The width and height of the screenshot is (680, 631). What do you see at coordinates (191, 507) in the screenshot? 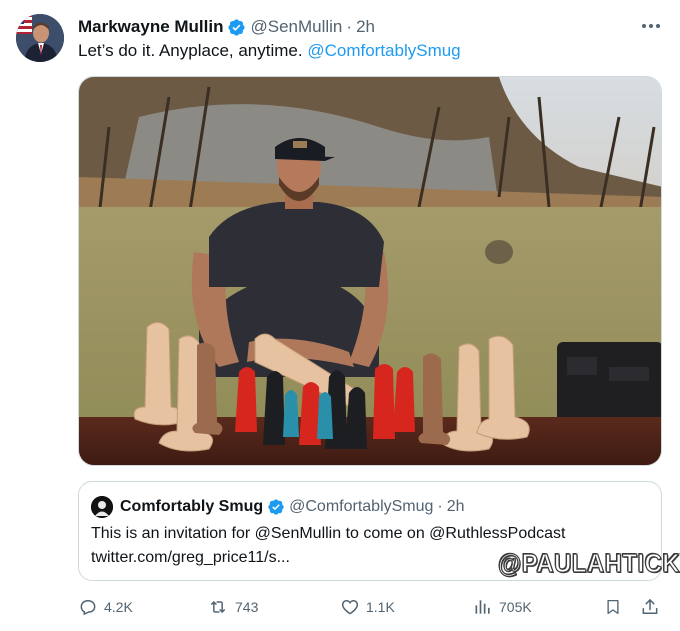
I see `quoted-author-name: Comfortably Smug` at bounding box center [191, 507].